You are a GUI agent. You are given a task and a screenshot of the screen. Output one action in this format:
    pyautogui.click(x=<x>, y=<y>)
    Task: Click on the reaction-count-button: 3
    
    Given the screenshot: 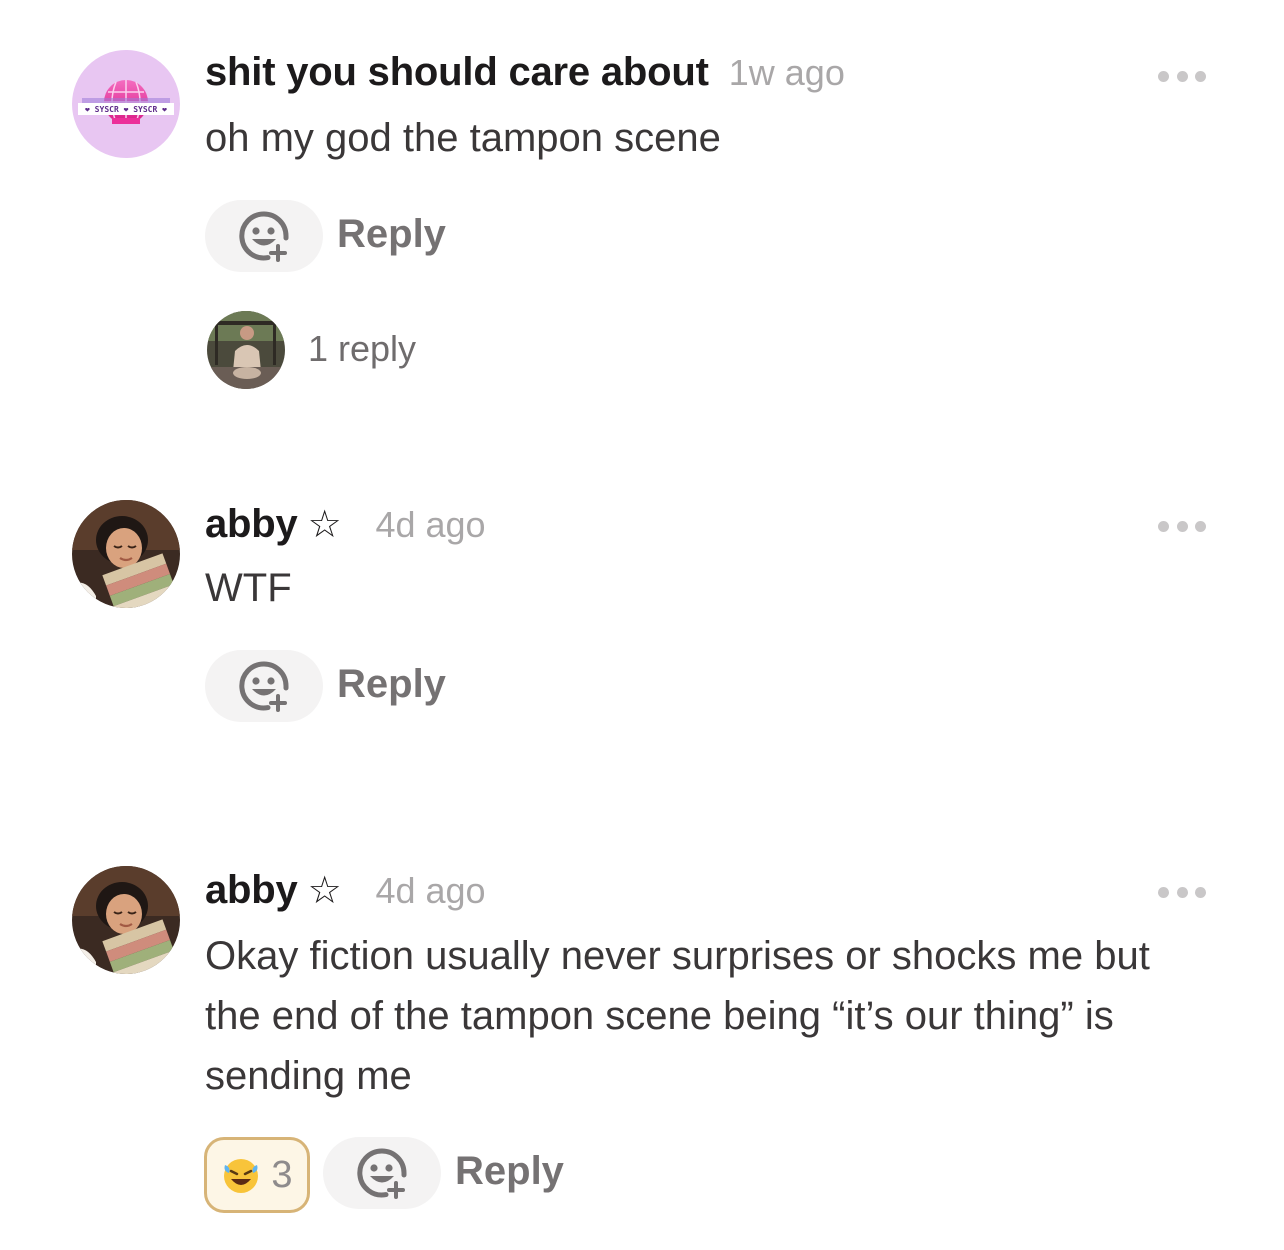 What is the action you would take?
    pyautogui.click(x=257, y=1175)
    